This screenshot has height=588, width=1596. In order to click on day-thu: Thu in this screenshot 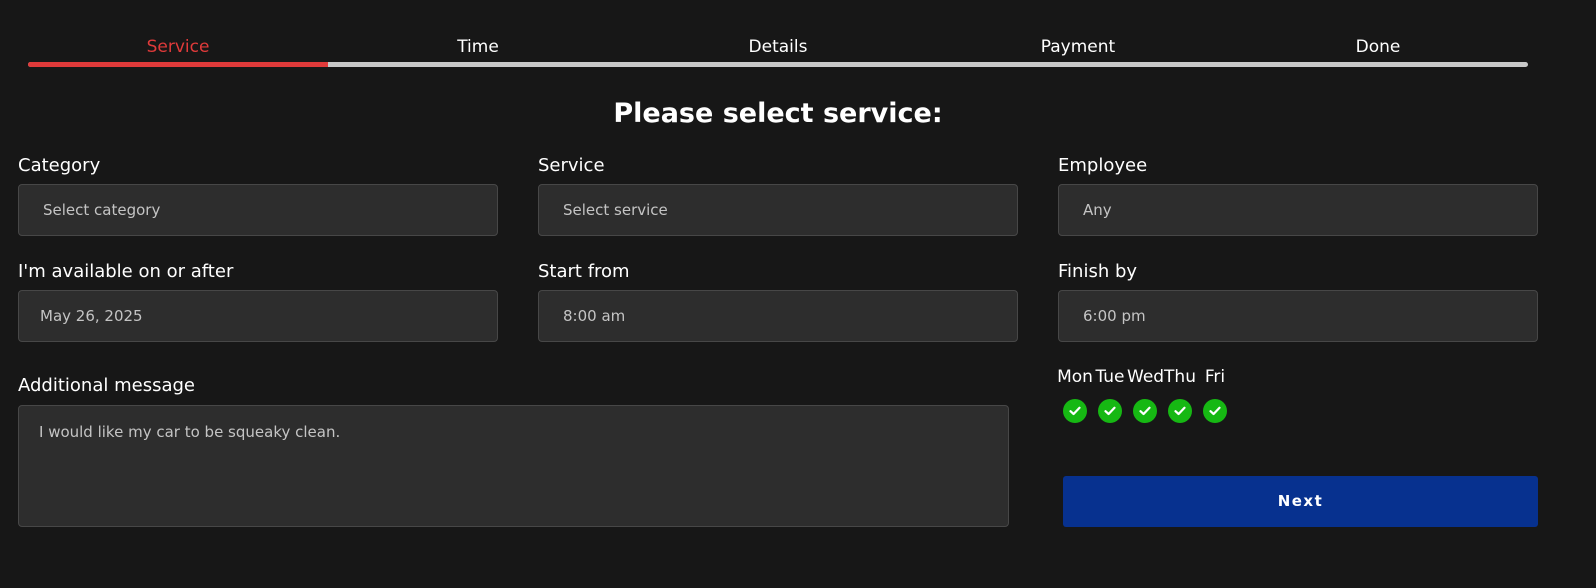, I will do `click(1180, 394)`.